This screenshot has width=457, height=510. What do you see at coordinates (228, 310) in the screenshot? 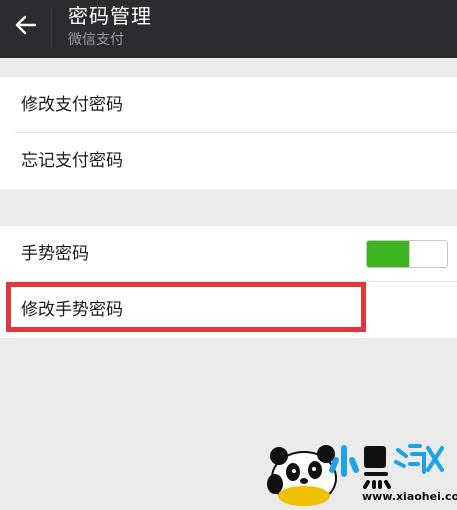
I see `change-gesture-password-item: 修改手势密码` at bounding box center [228, 310].